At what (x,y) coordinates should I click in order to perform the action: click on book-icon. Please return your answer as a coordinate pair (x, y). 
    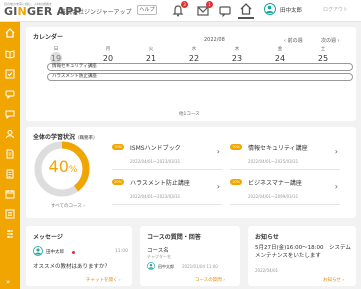
    Looking at the image, I should click on (10, 54).